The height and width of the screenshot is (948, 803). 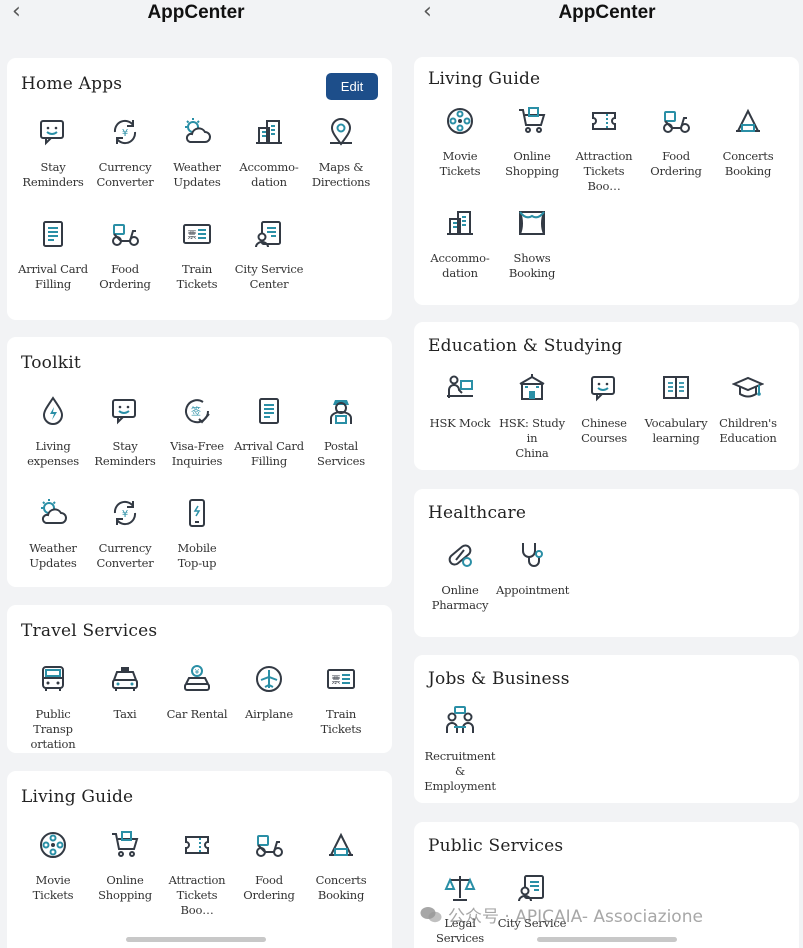 What do you see at coordinates (197, 276) in the screenshot?
I see `app-label: Train Tickets` at bounding box center [197, 276].